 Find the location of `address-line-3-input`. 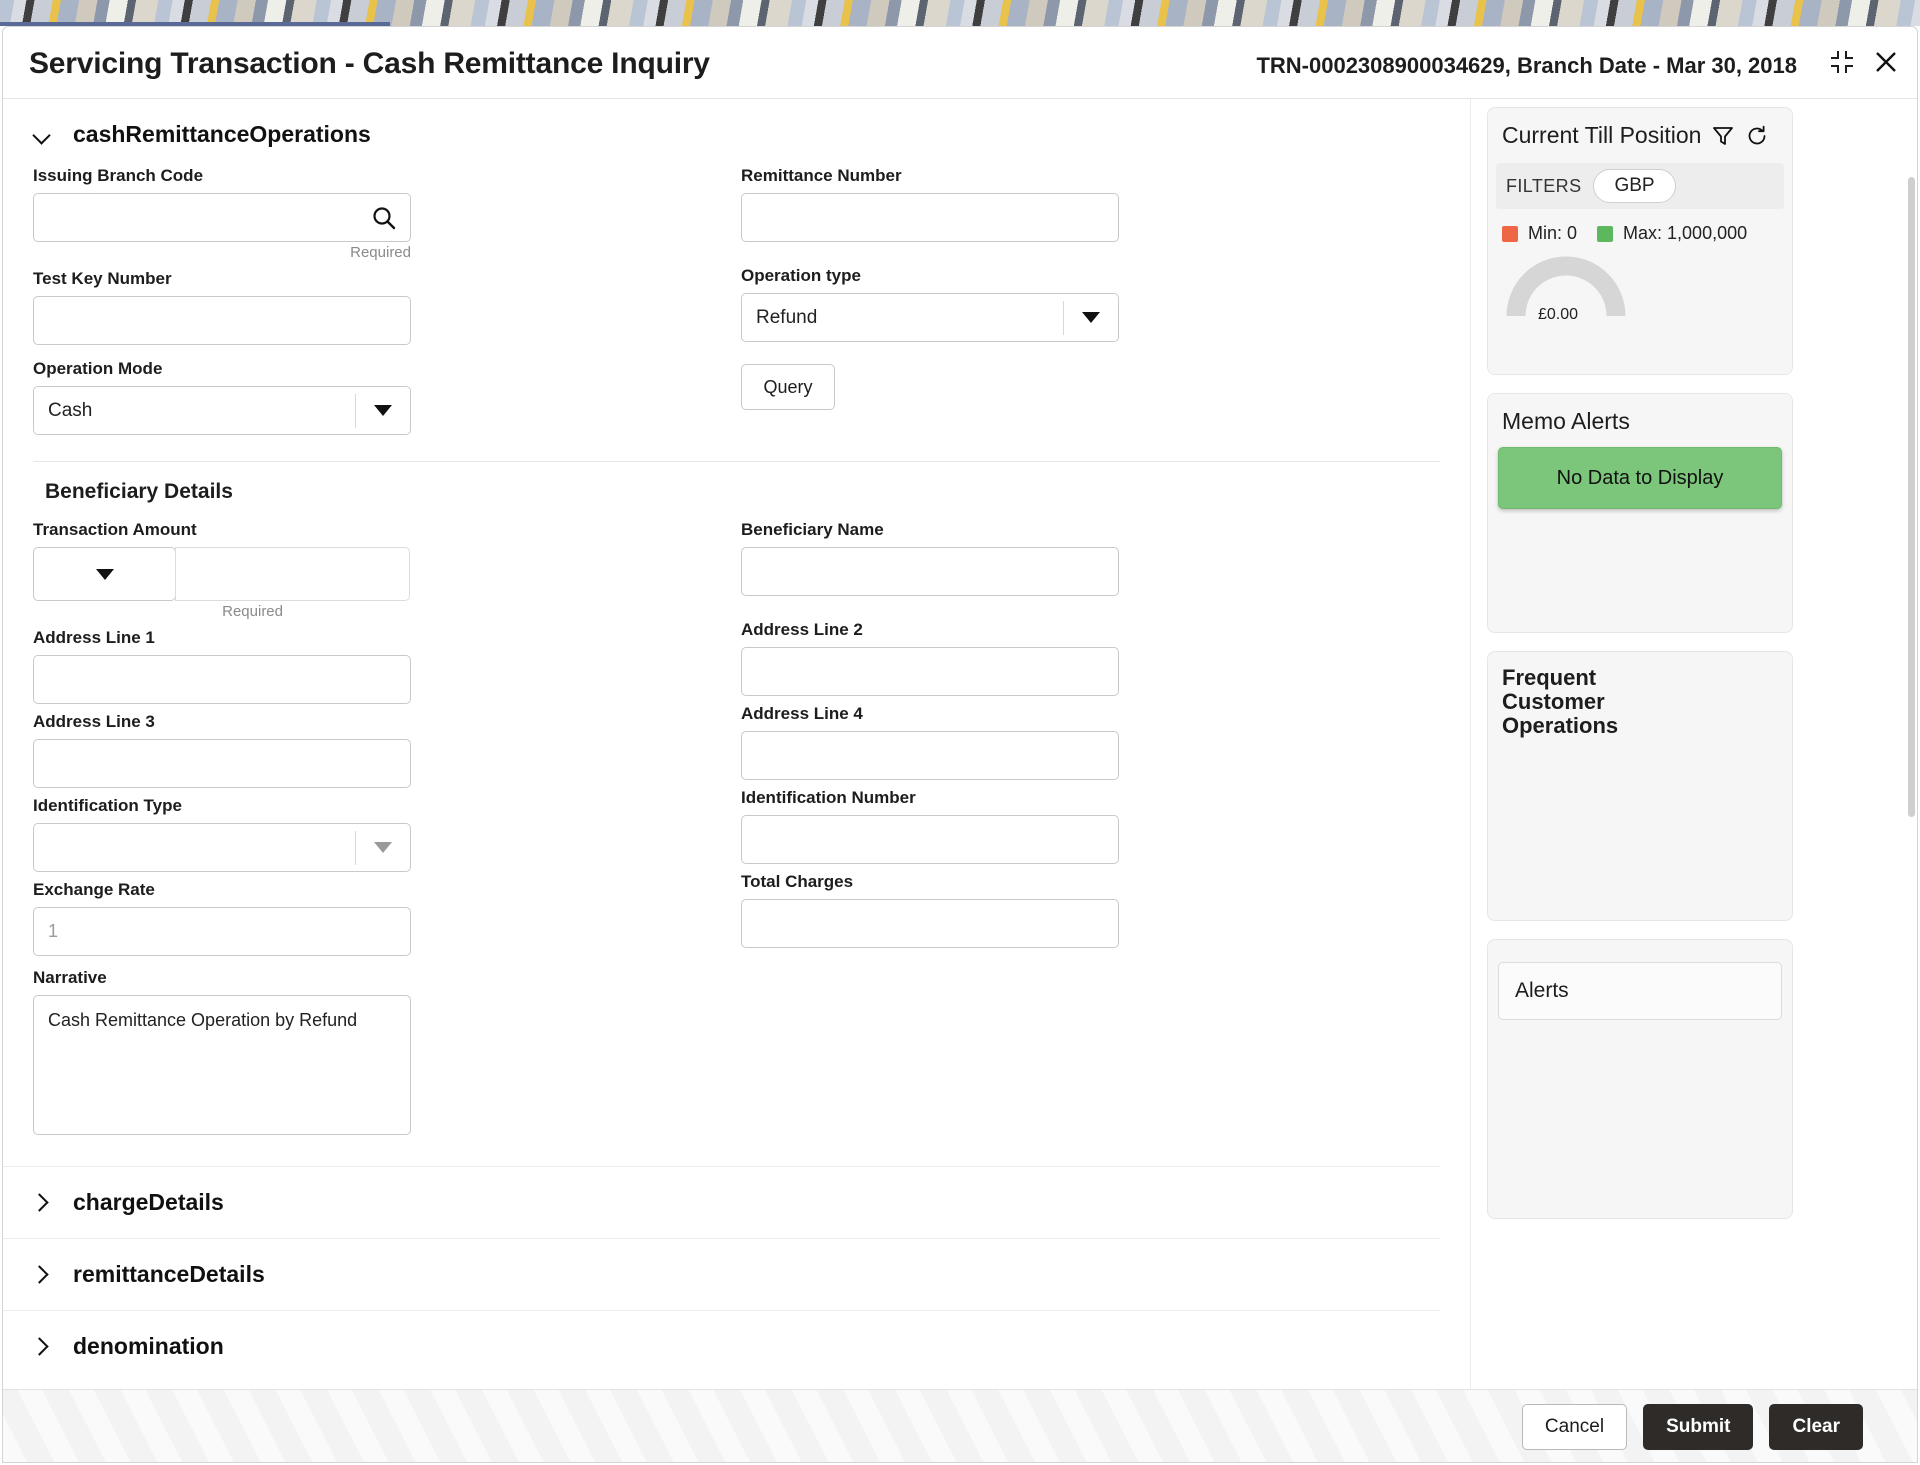

address-line-3-input is located at coordinates (222, 763).